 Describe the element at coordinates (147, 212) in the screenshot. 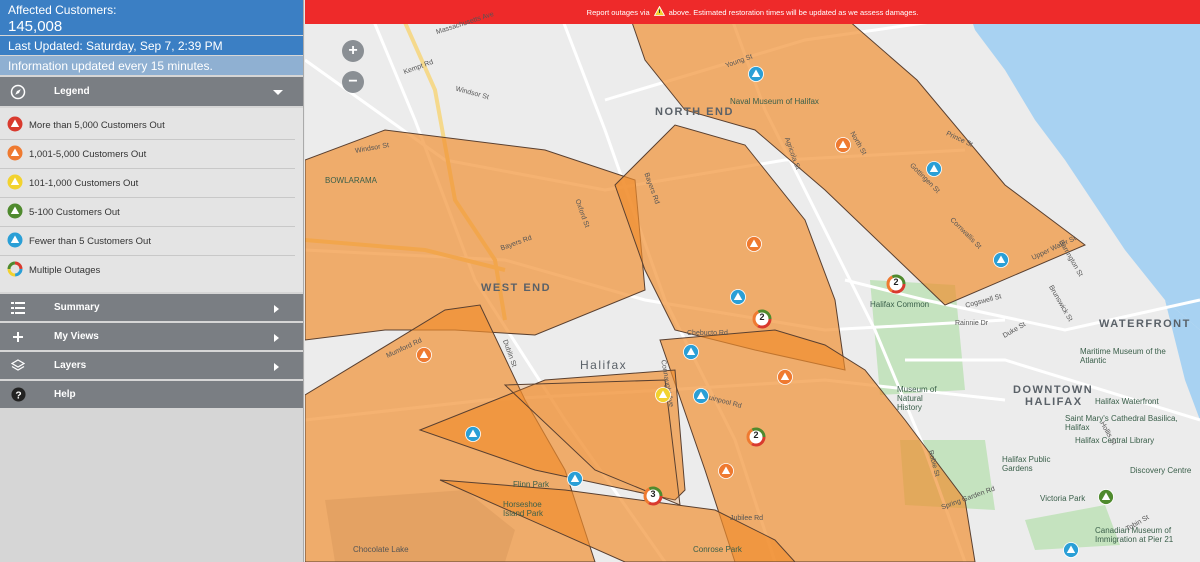

I see `legend-item: 5-100 Customers Out` at that location.